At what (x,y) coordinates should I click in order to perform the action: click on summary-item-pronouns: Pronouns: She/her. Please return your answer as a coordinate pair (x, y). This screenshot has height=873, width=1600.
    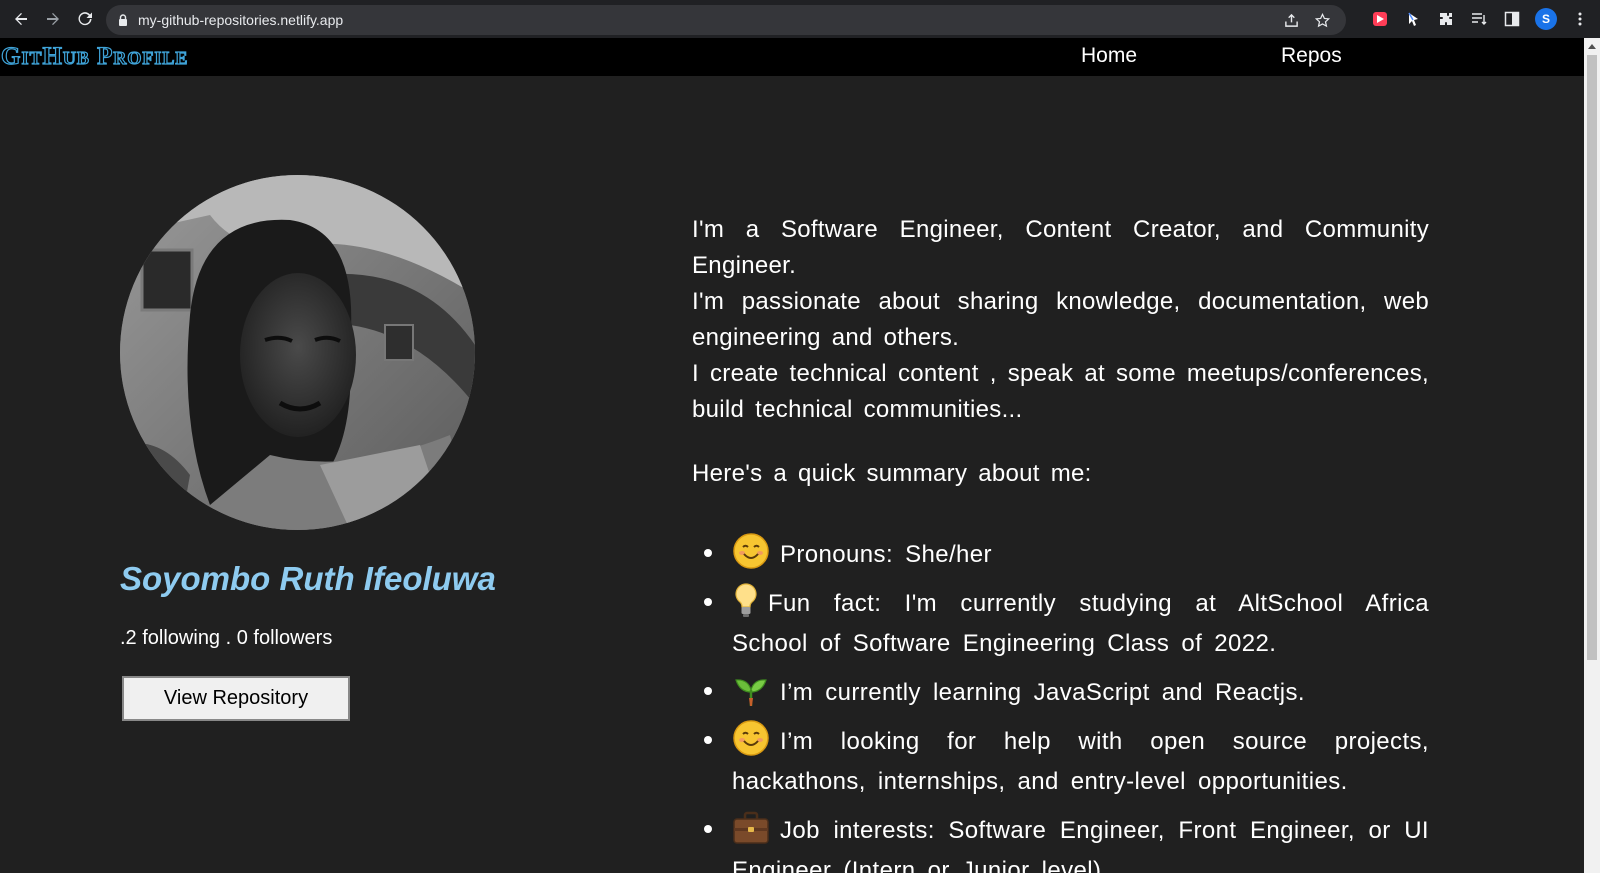
    Looking at the image, I should click on (1060, 553).